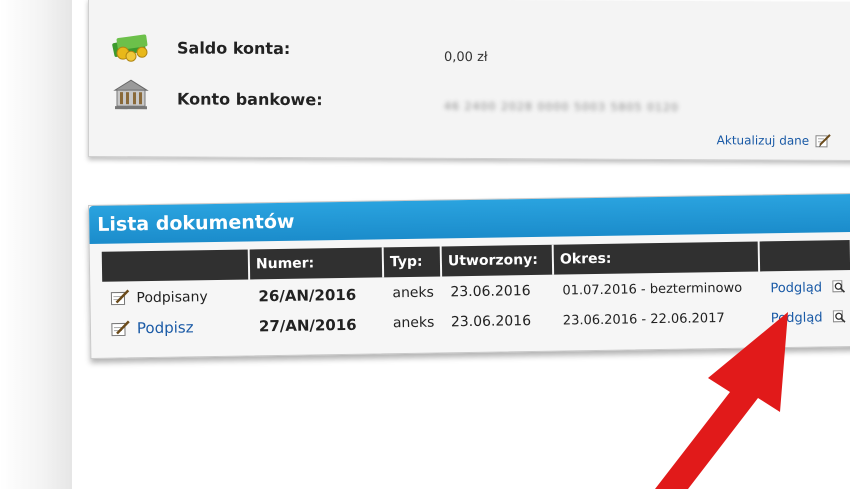 This screenshot has height=489, width=850. I want to click on bank-building-icon, so click(132, 94).